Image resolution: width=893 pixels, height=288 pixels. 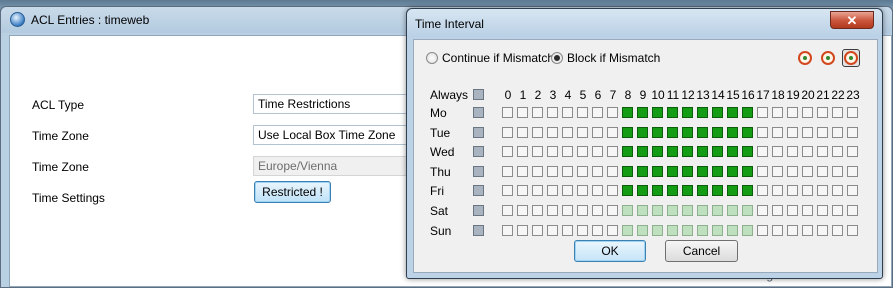 I want to click on hour-label-22: 22, so click(x=838, y=95).